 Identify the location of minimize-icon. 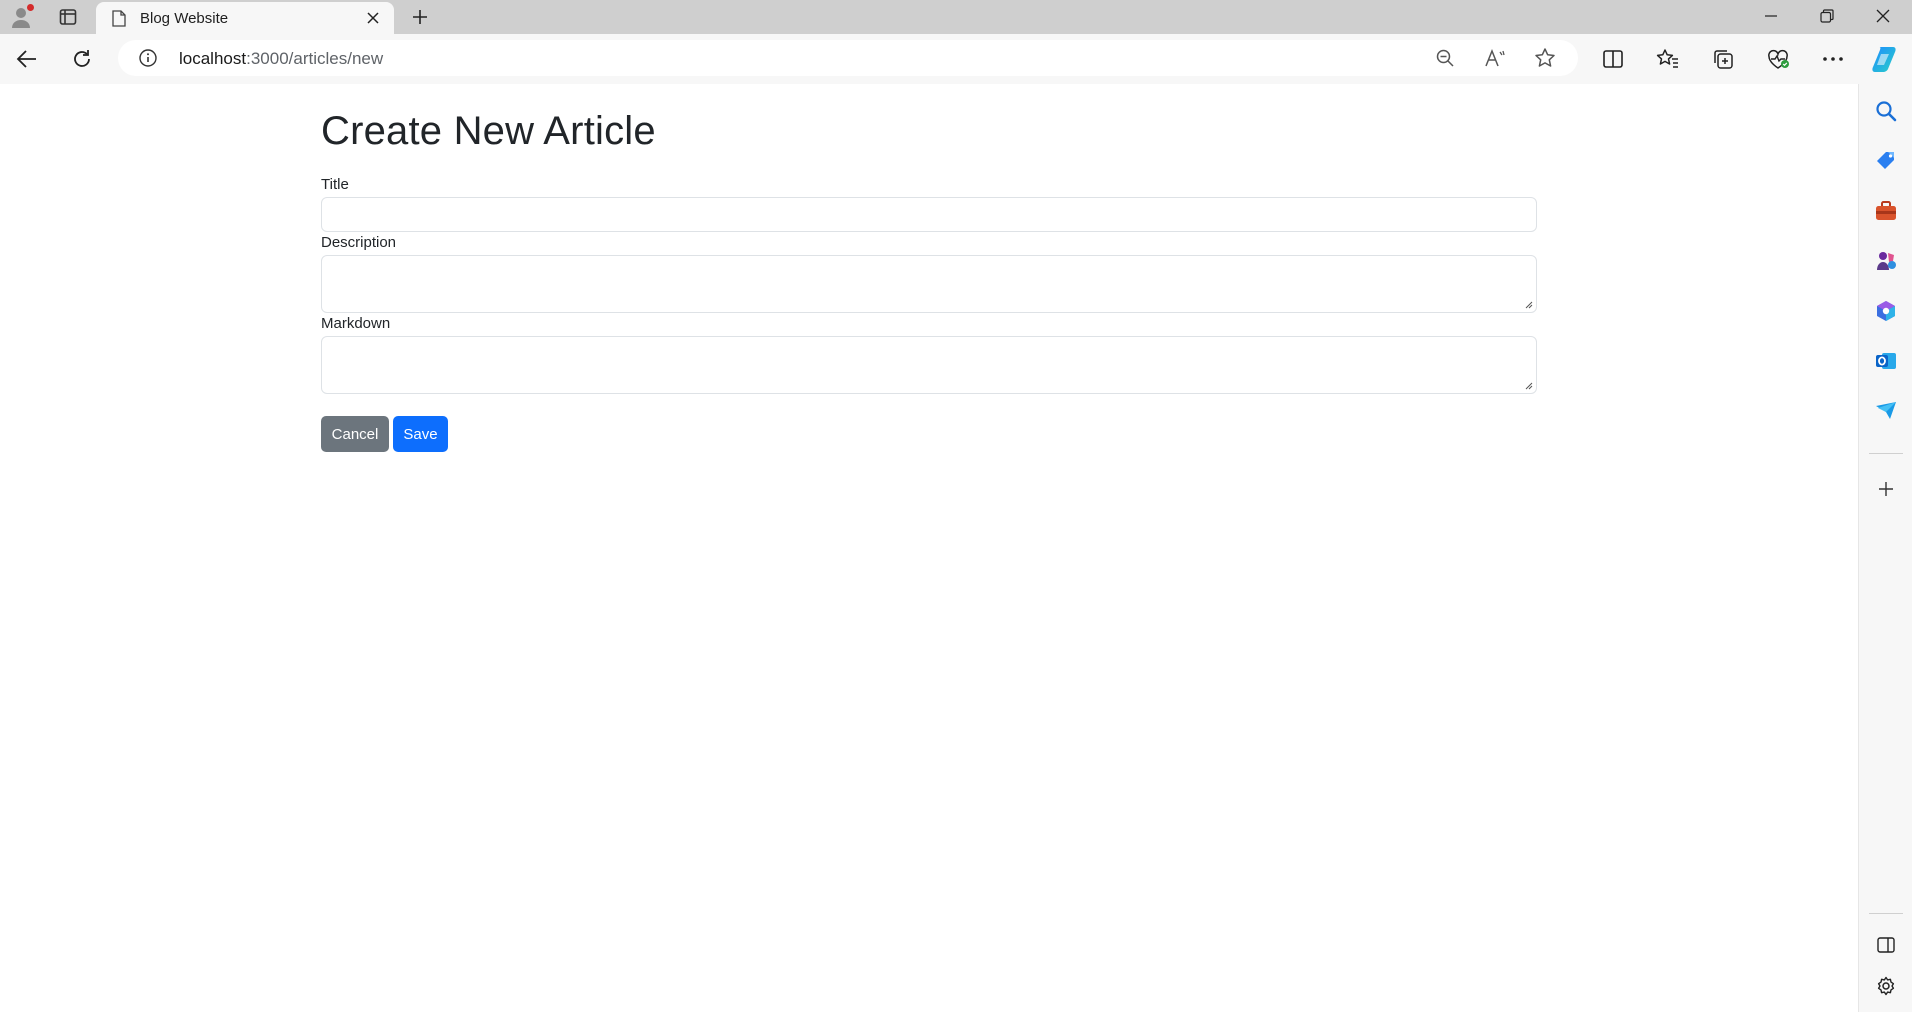
(1771, 16).